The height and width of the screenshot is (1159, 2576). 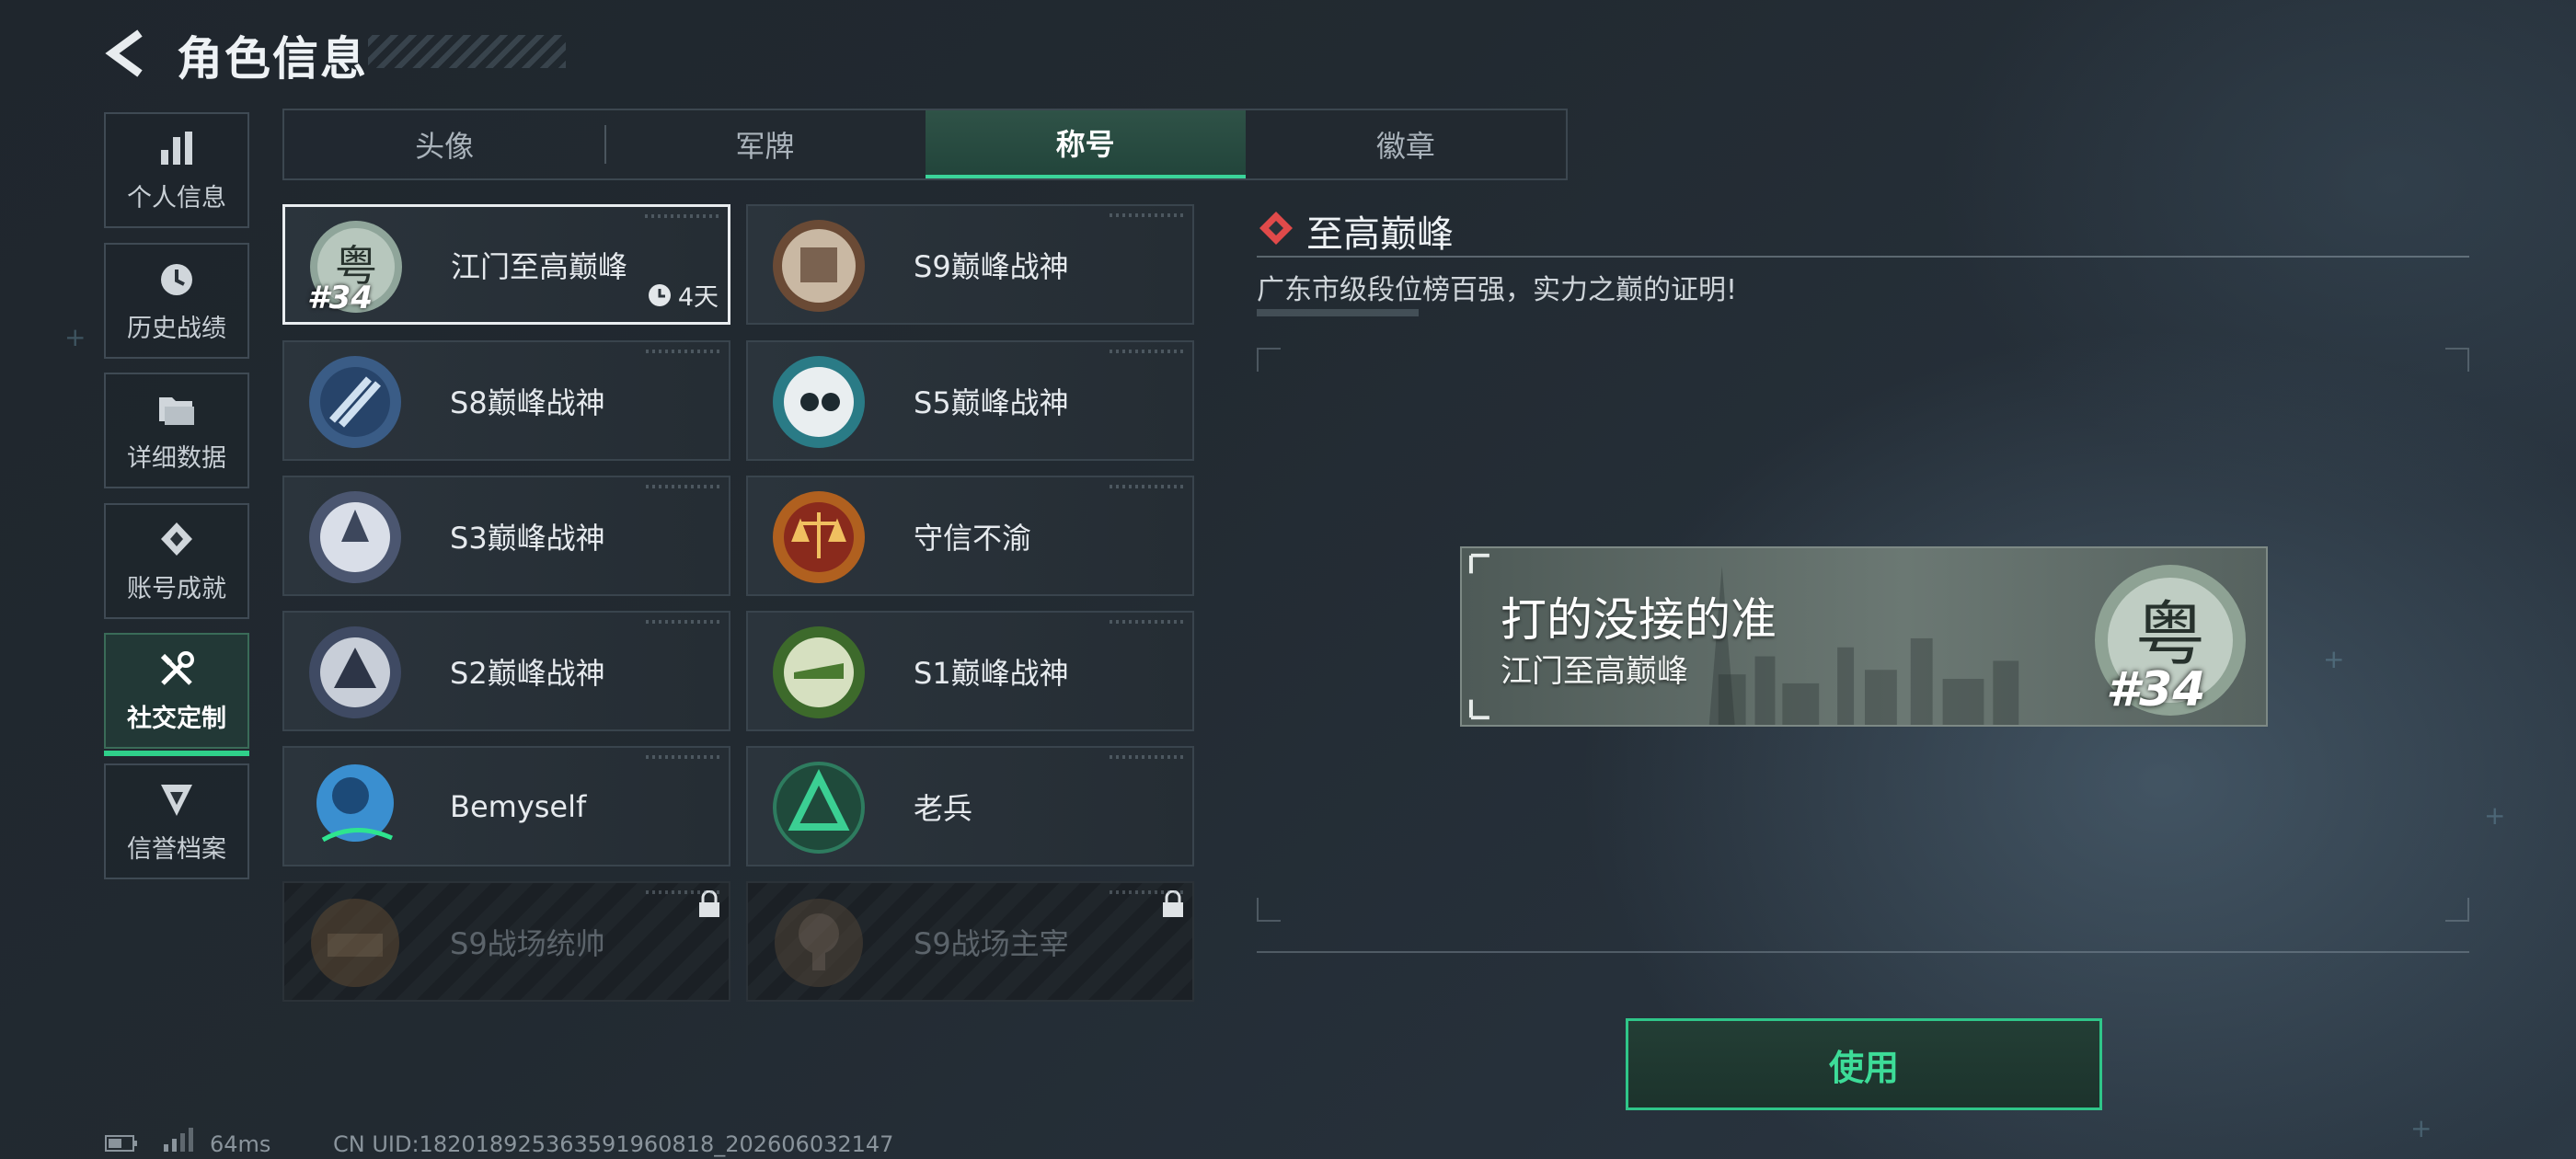 I want to click on title-name: Bemyself, so click(x=518, y=806).